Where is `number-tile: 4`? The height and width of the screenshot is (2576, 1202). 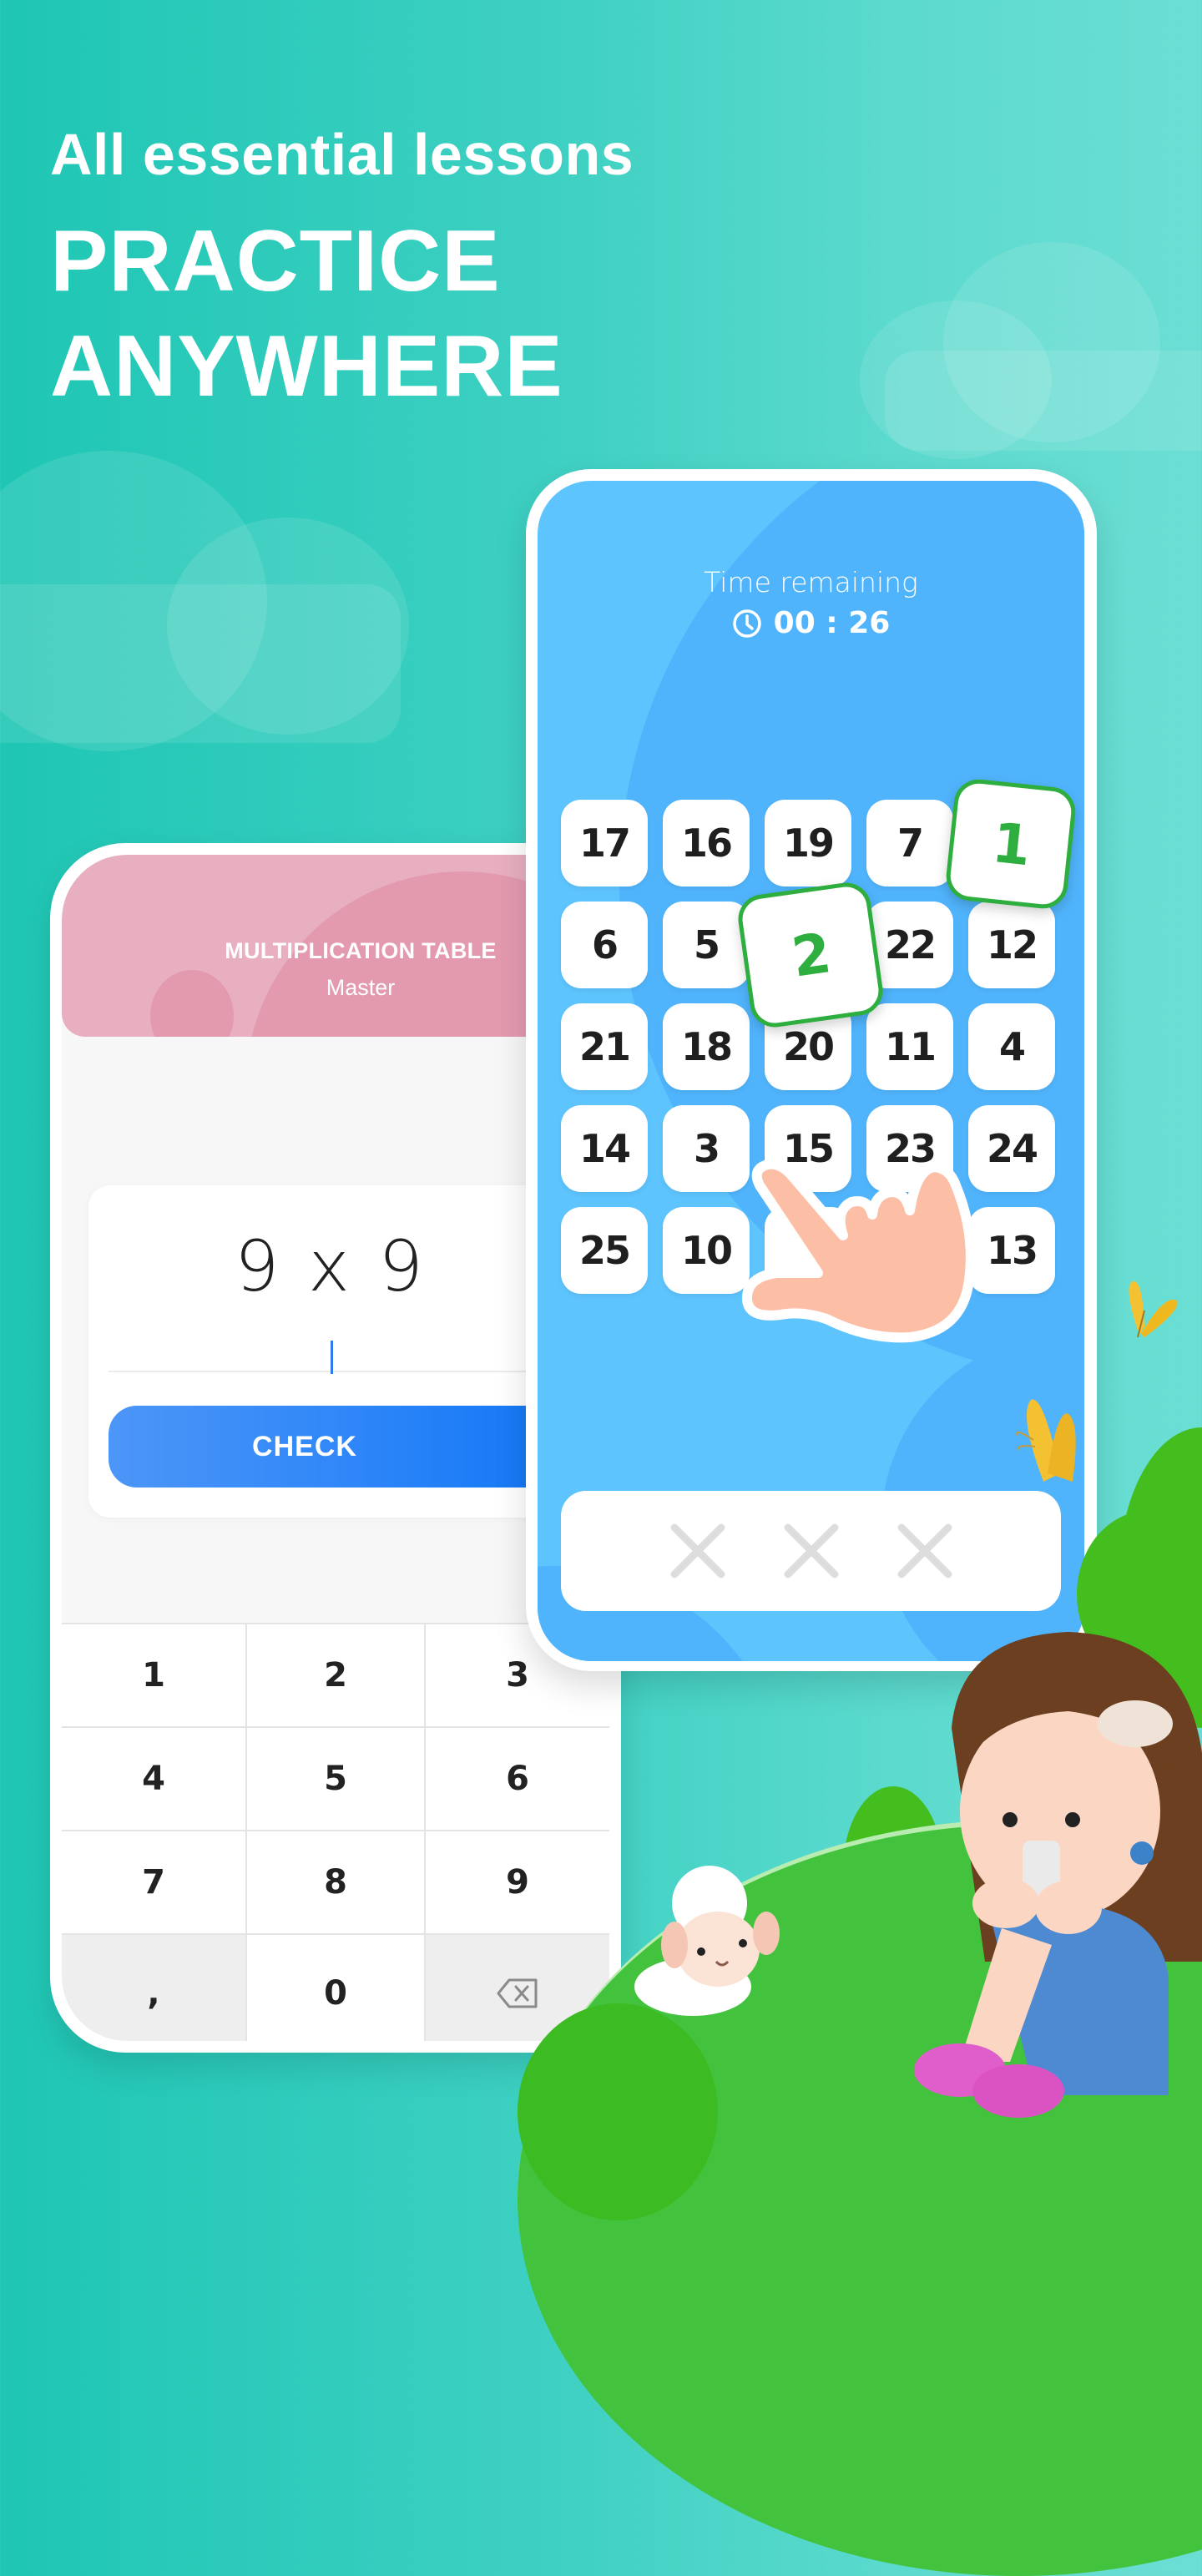 number-tile: 4 is located at coordinates (1011, 1046).